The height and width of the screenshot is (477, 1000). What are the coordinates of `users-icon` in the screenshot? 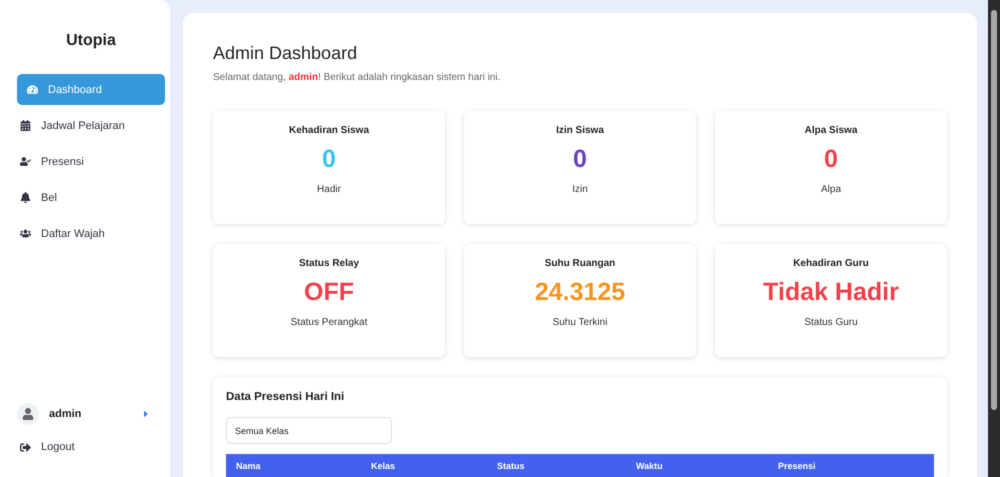 It's located at (25, 233).